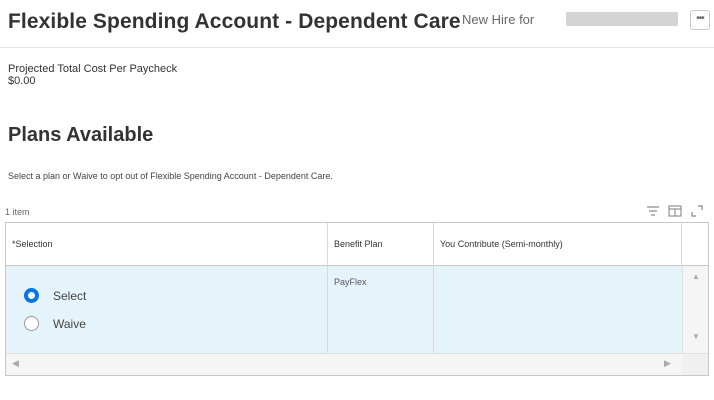  Describe the element at coordinates (167, 309) in the screenshot. I see `selection-cell: Select Waive` at that location.